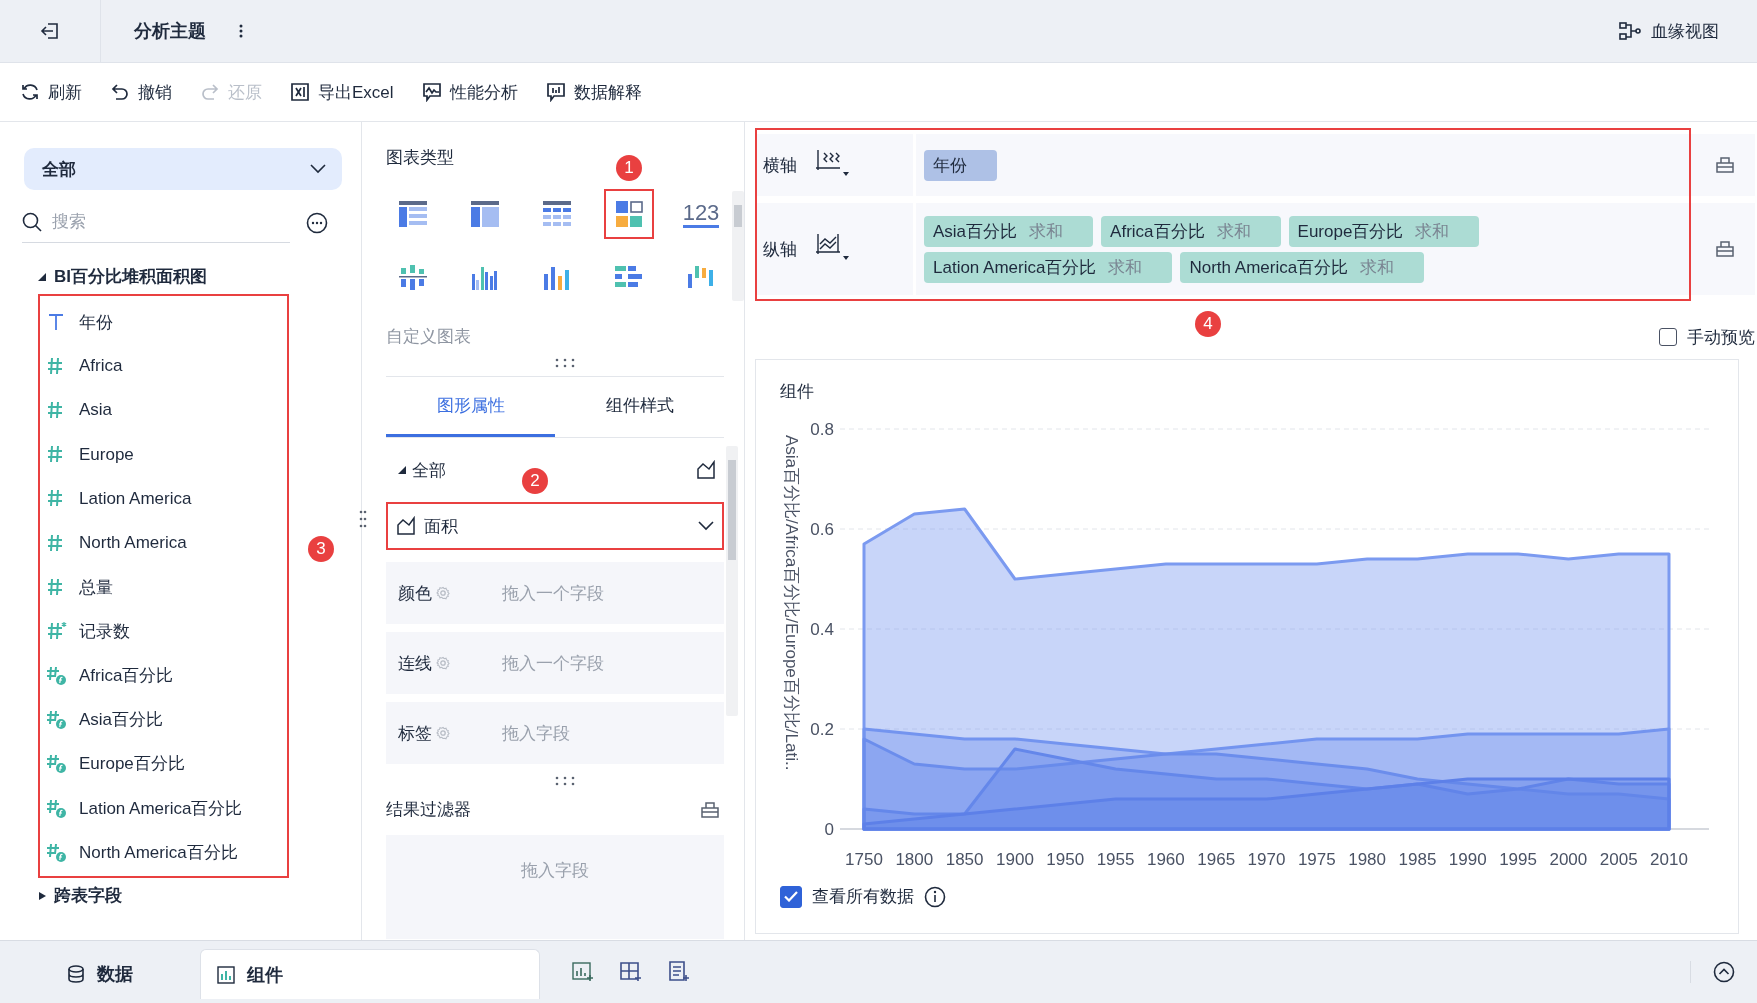 This screenshot has height=1003, width=1757. I want to click on lineage-icon, so click(1630, 31).